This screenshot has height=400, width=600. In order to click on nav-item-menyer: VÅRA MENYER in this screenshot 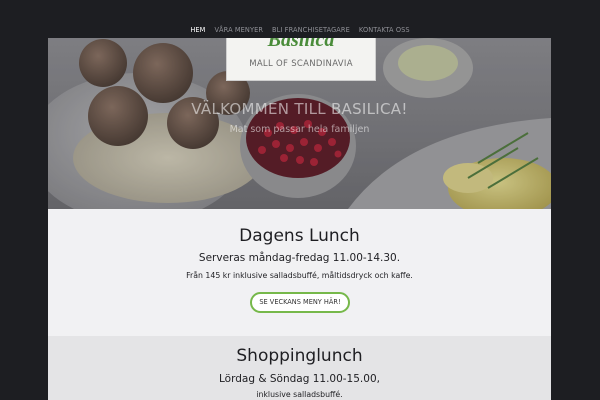, I will do `click(238, 28)`.